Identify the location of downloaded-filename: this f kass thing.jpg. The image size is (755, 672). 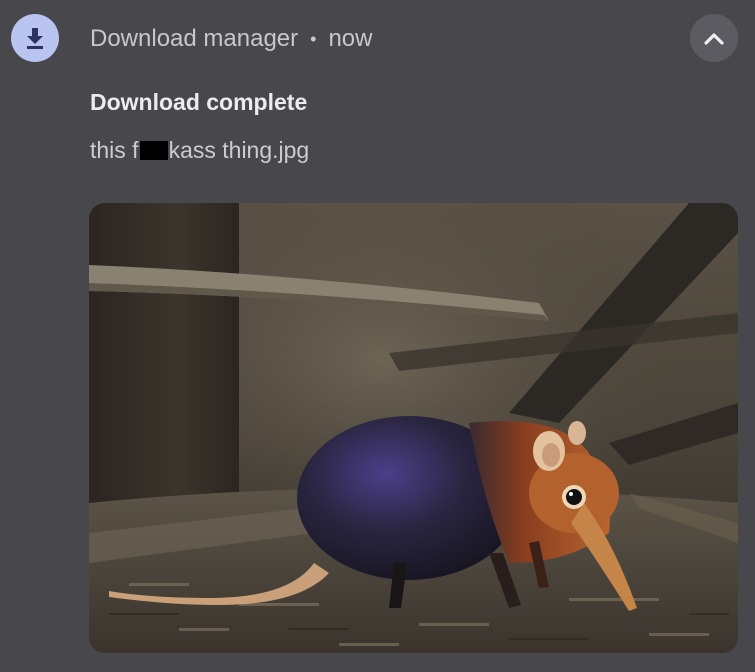
(199, 150).